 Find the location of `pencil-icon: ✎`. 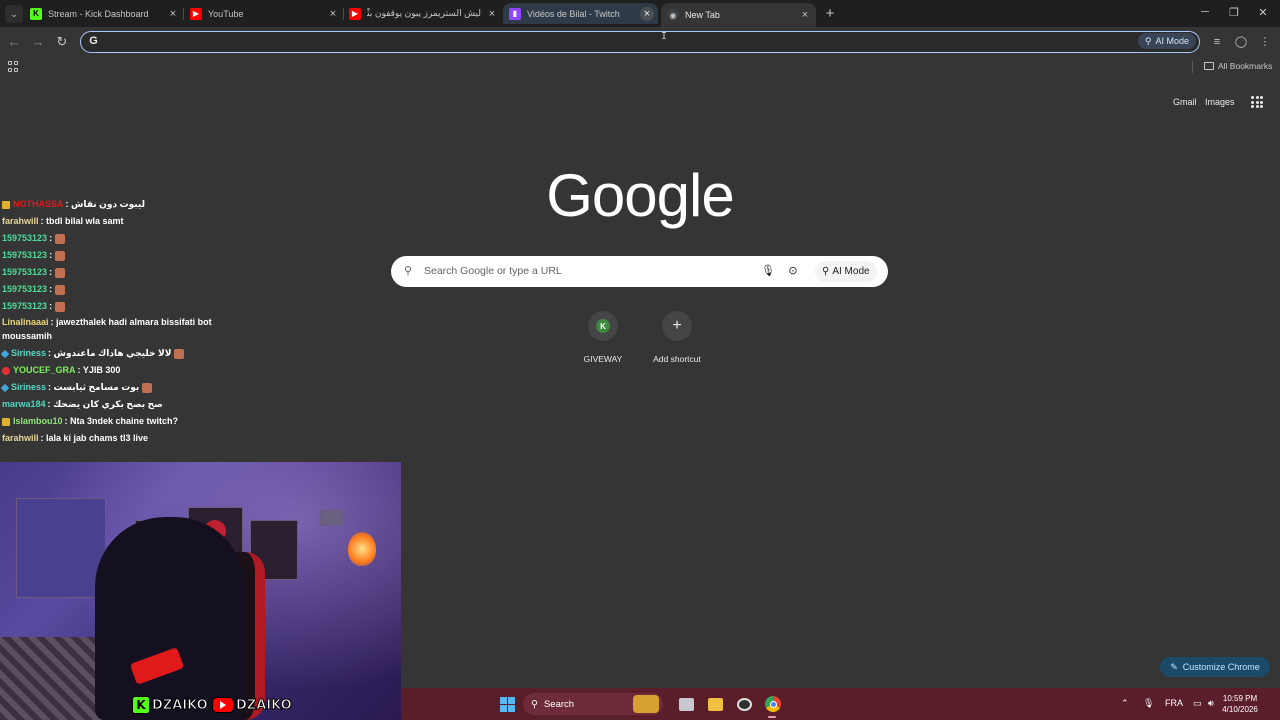

pencil-icon: ✎ is located at coordinates (1174, 666).